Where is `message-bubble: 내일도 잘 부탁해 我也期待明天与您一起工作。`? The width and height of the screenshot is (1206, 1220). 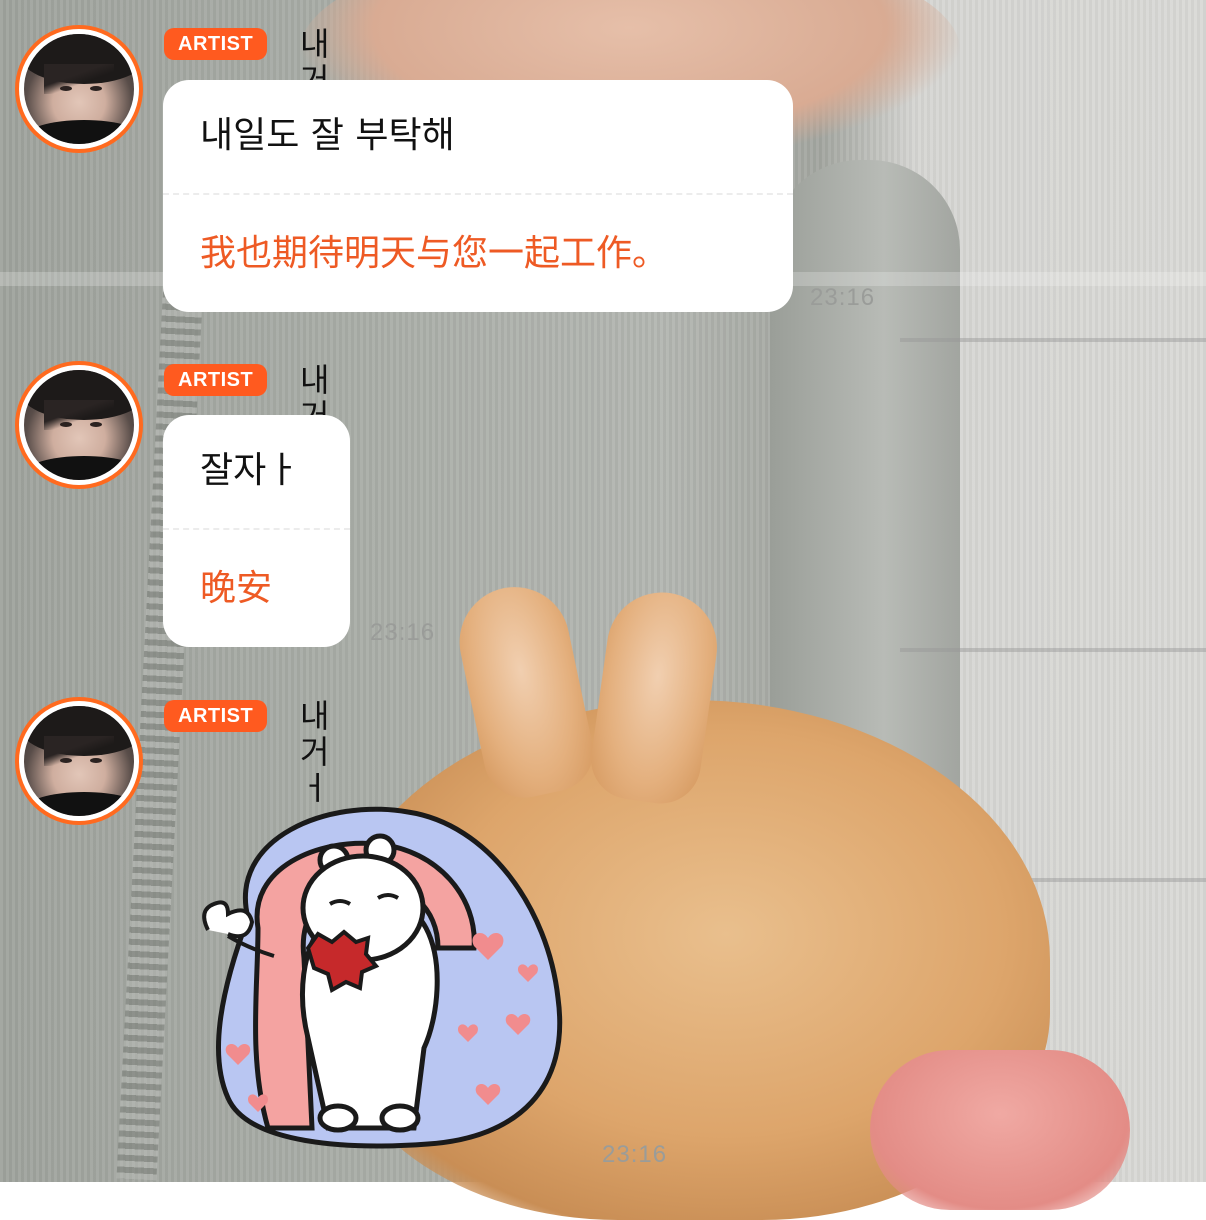
message-bubble: 내일도 잘 부탁해 我也期待明天与您一起工作。 is located at coordinates (478, 196).